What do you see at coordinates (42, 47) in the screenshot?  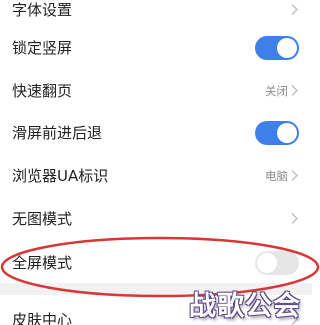 I see `setting-label: 锁定竖屏` at bounding box center [42, 47].